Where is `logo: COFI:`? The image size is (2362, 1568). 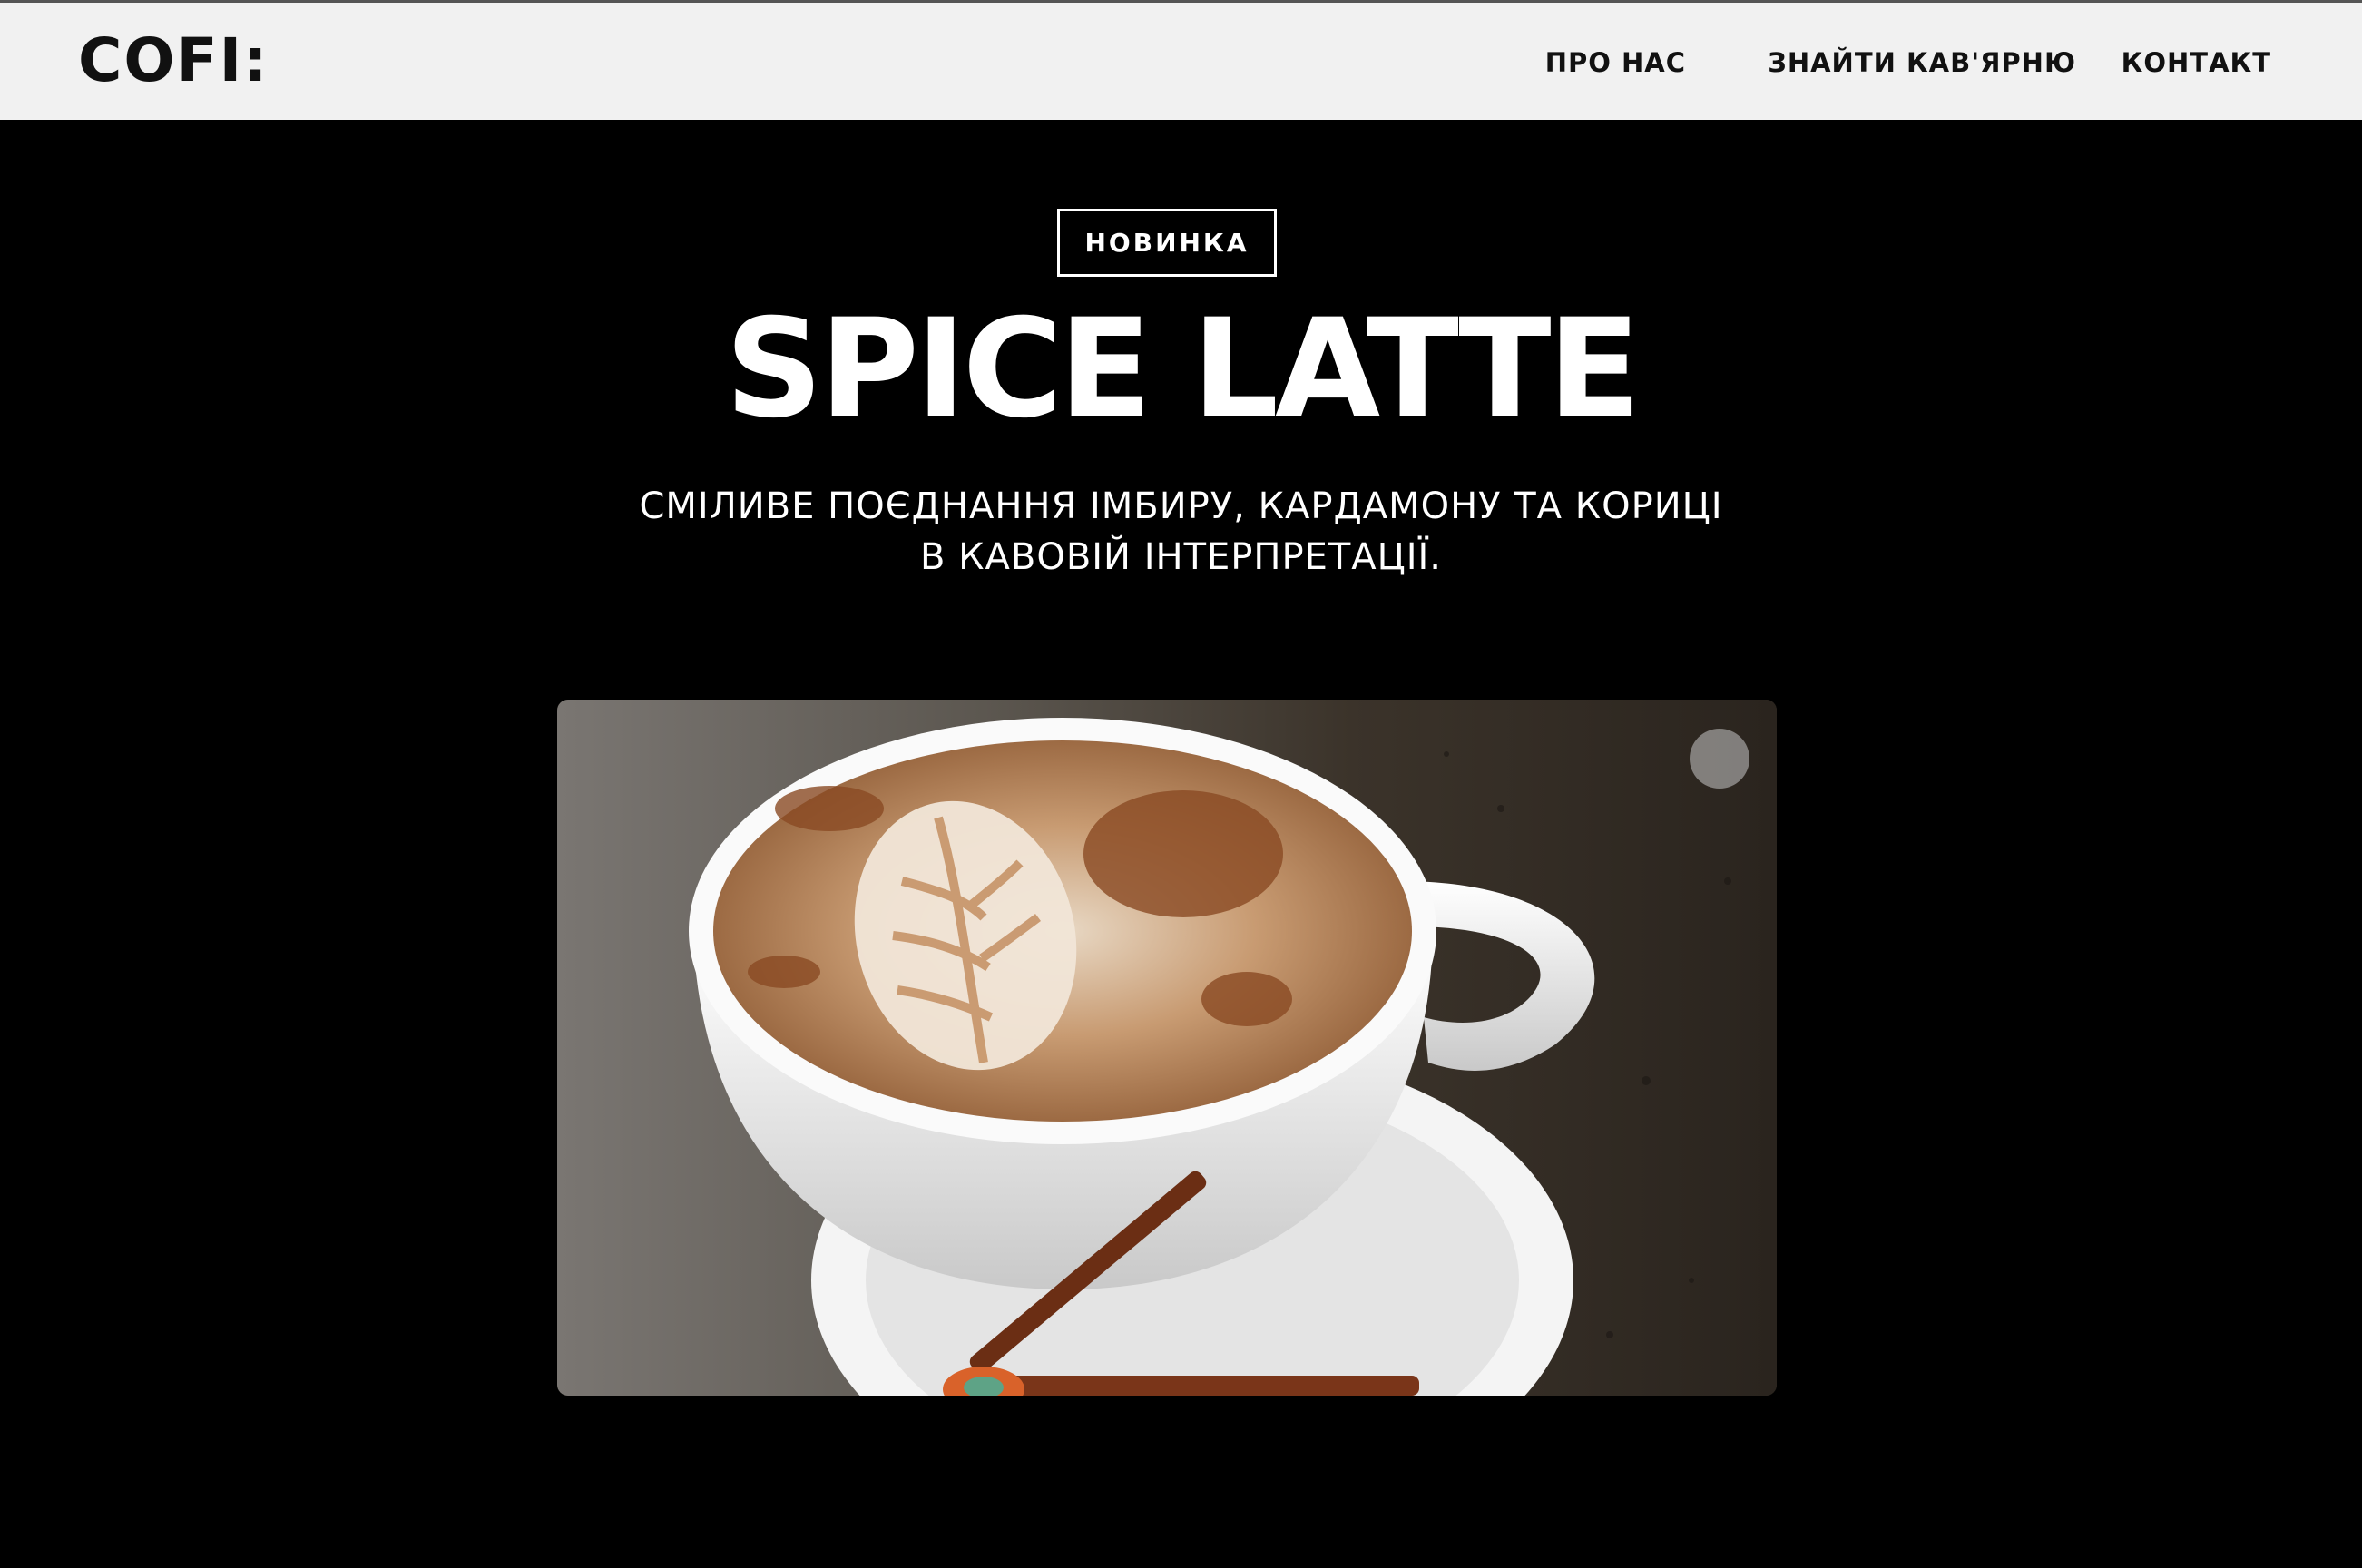 logo: COFI: is located at coordinates (174, 60).